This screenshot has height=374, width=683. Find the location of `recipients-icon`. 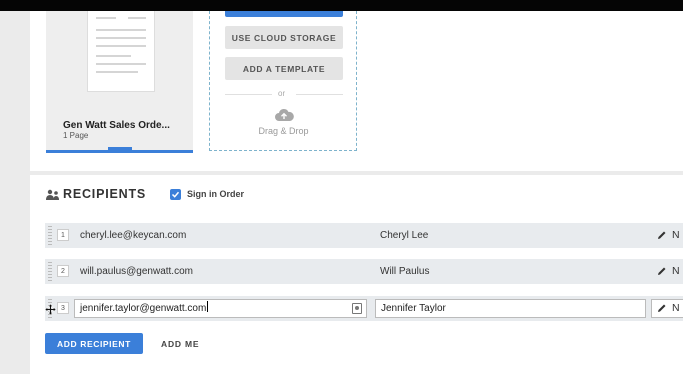

recipients-icon is located at coordinates (52, 194).